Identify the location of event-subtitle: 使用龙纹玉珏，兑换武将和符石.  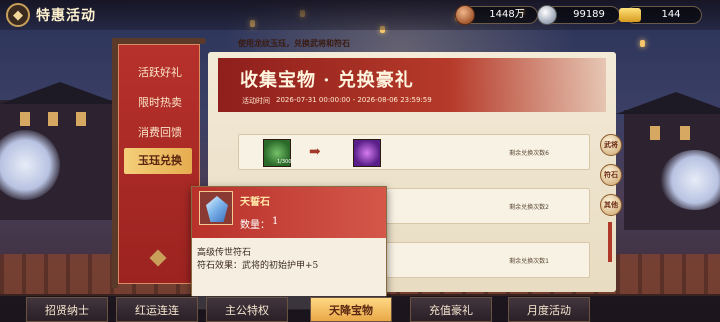
(294, 43).